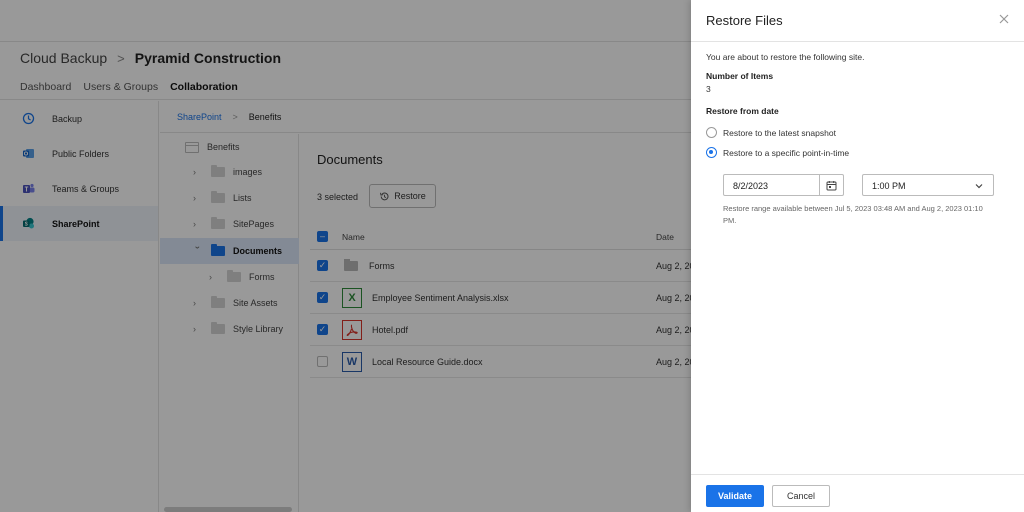 The image size is (1024, 512). I want to click on calendar-button, so click(831, 185).